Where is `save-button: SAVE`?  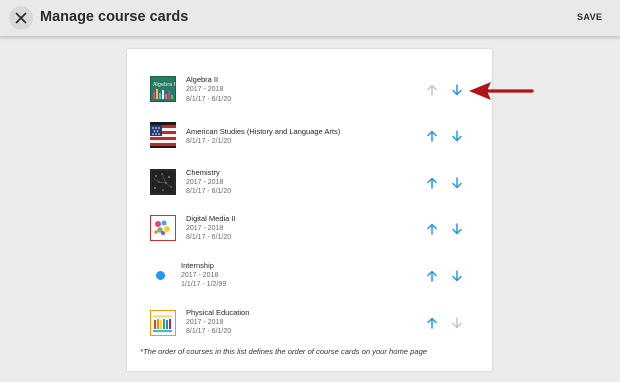 save-button: SAVE is located at coordinates (589, 17).